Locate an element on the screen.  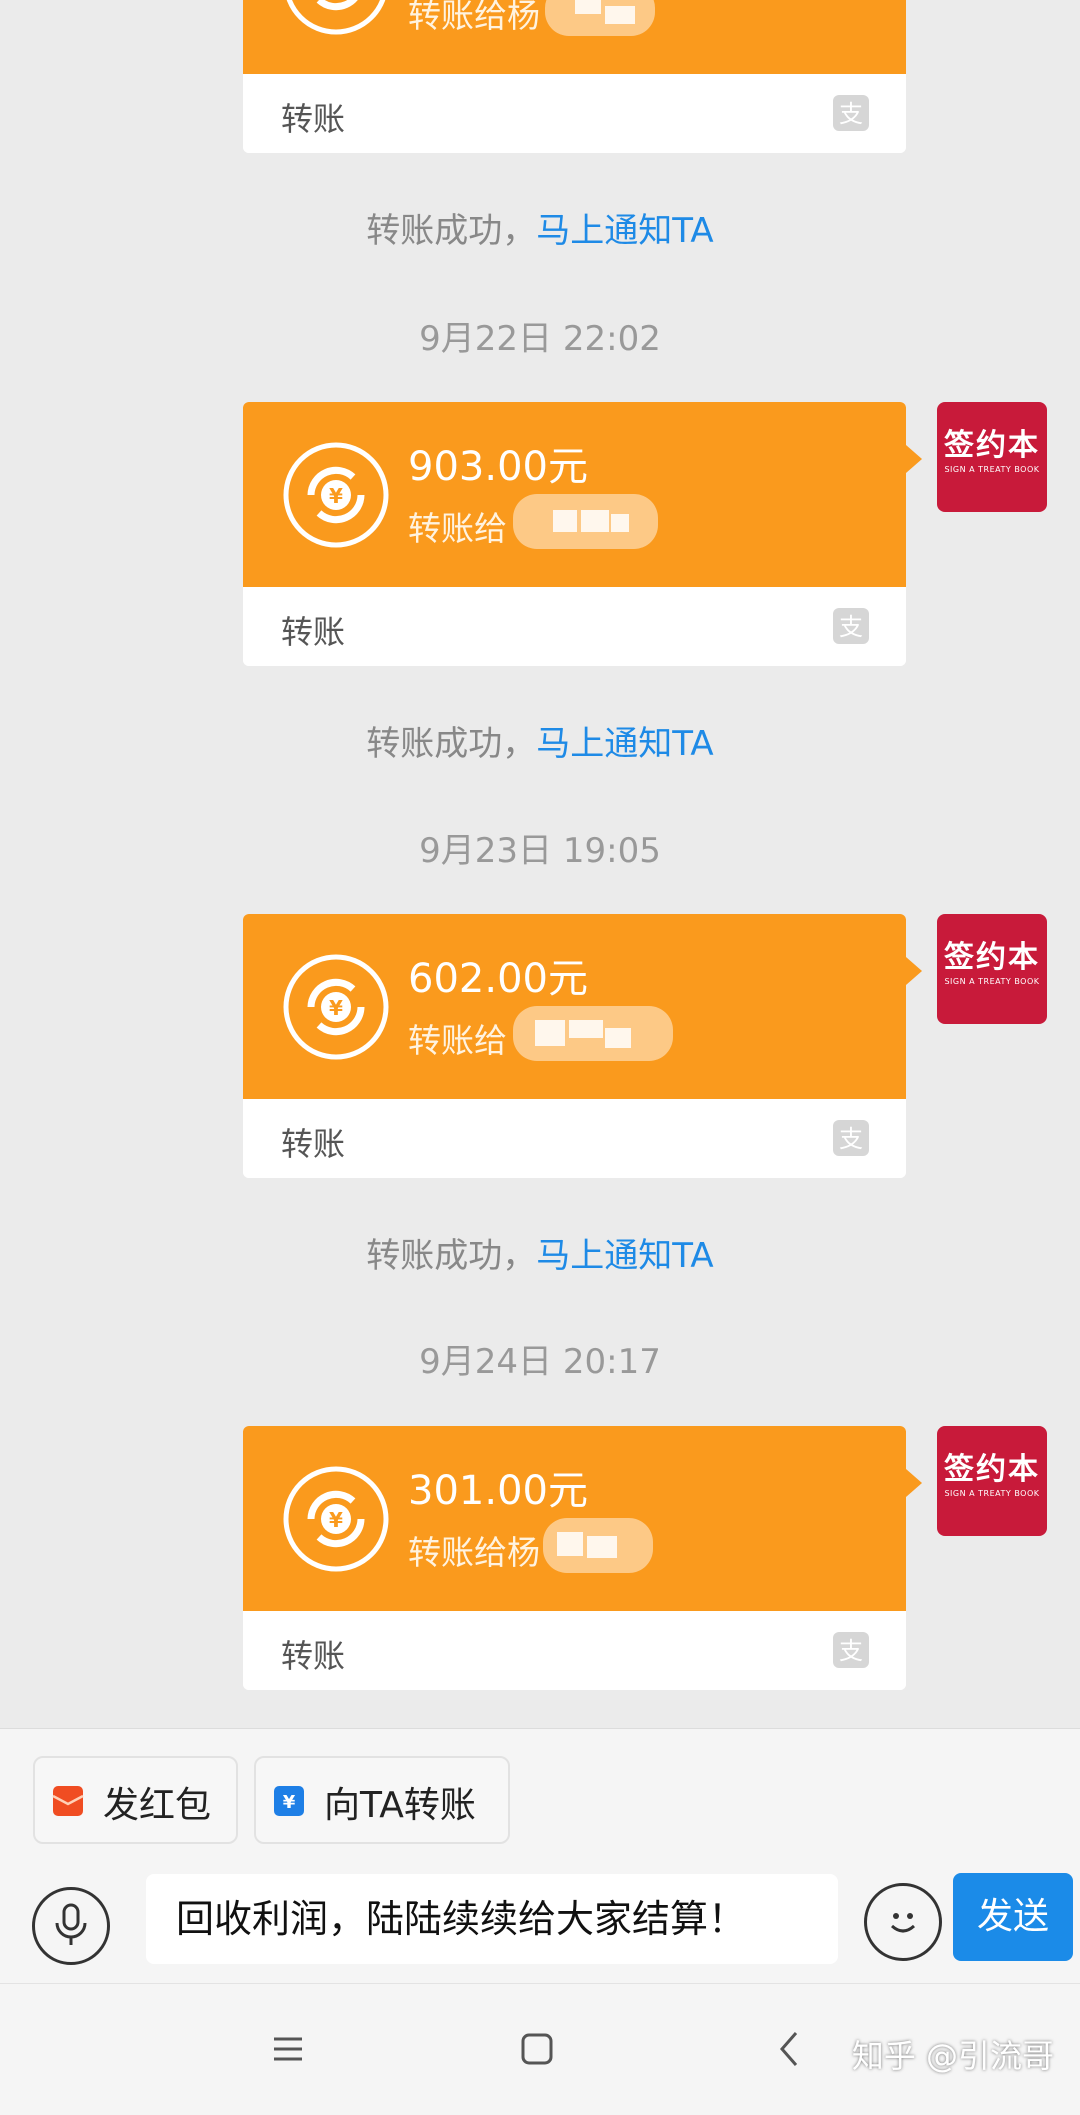
timestamp: 9月24日 20:17 is located at coordinates (540, 1362).